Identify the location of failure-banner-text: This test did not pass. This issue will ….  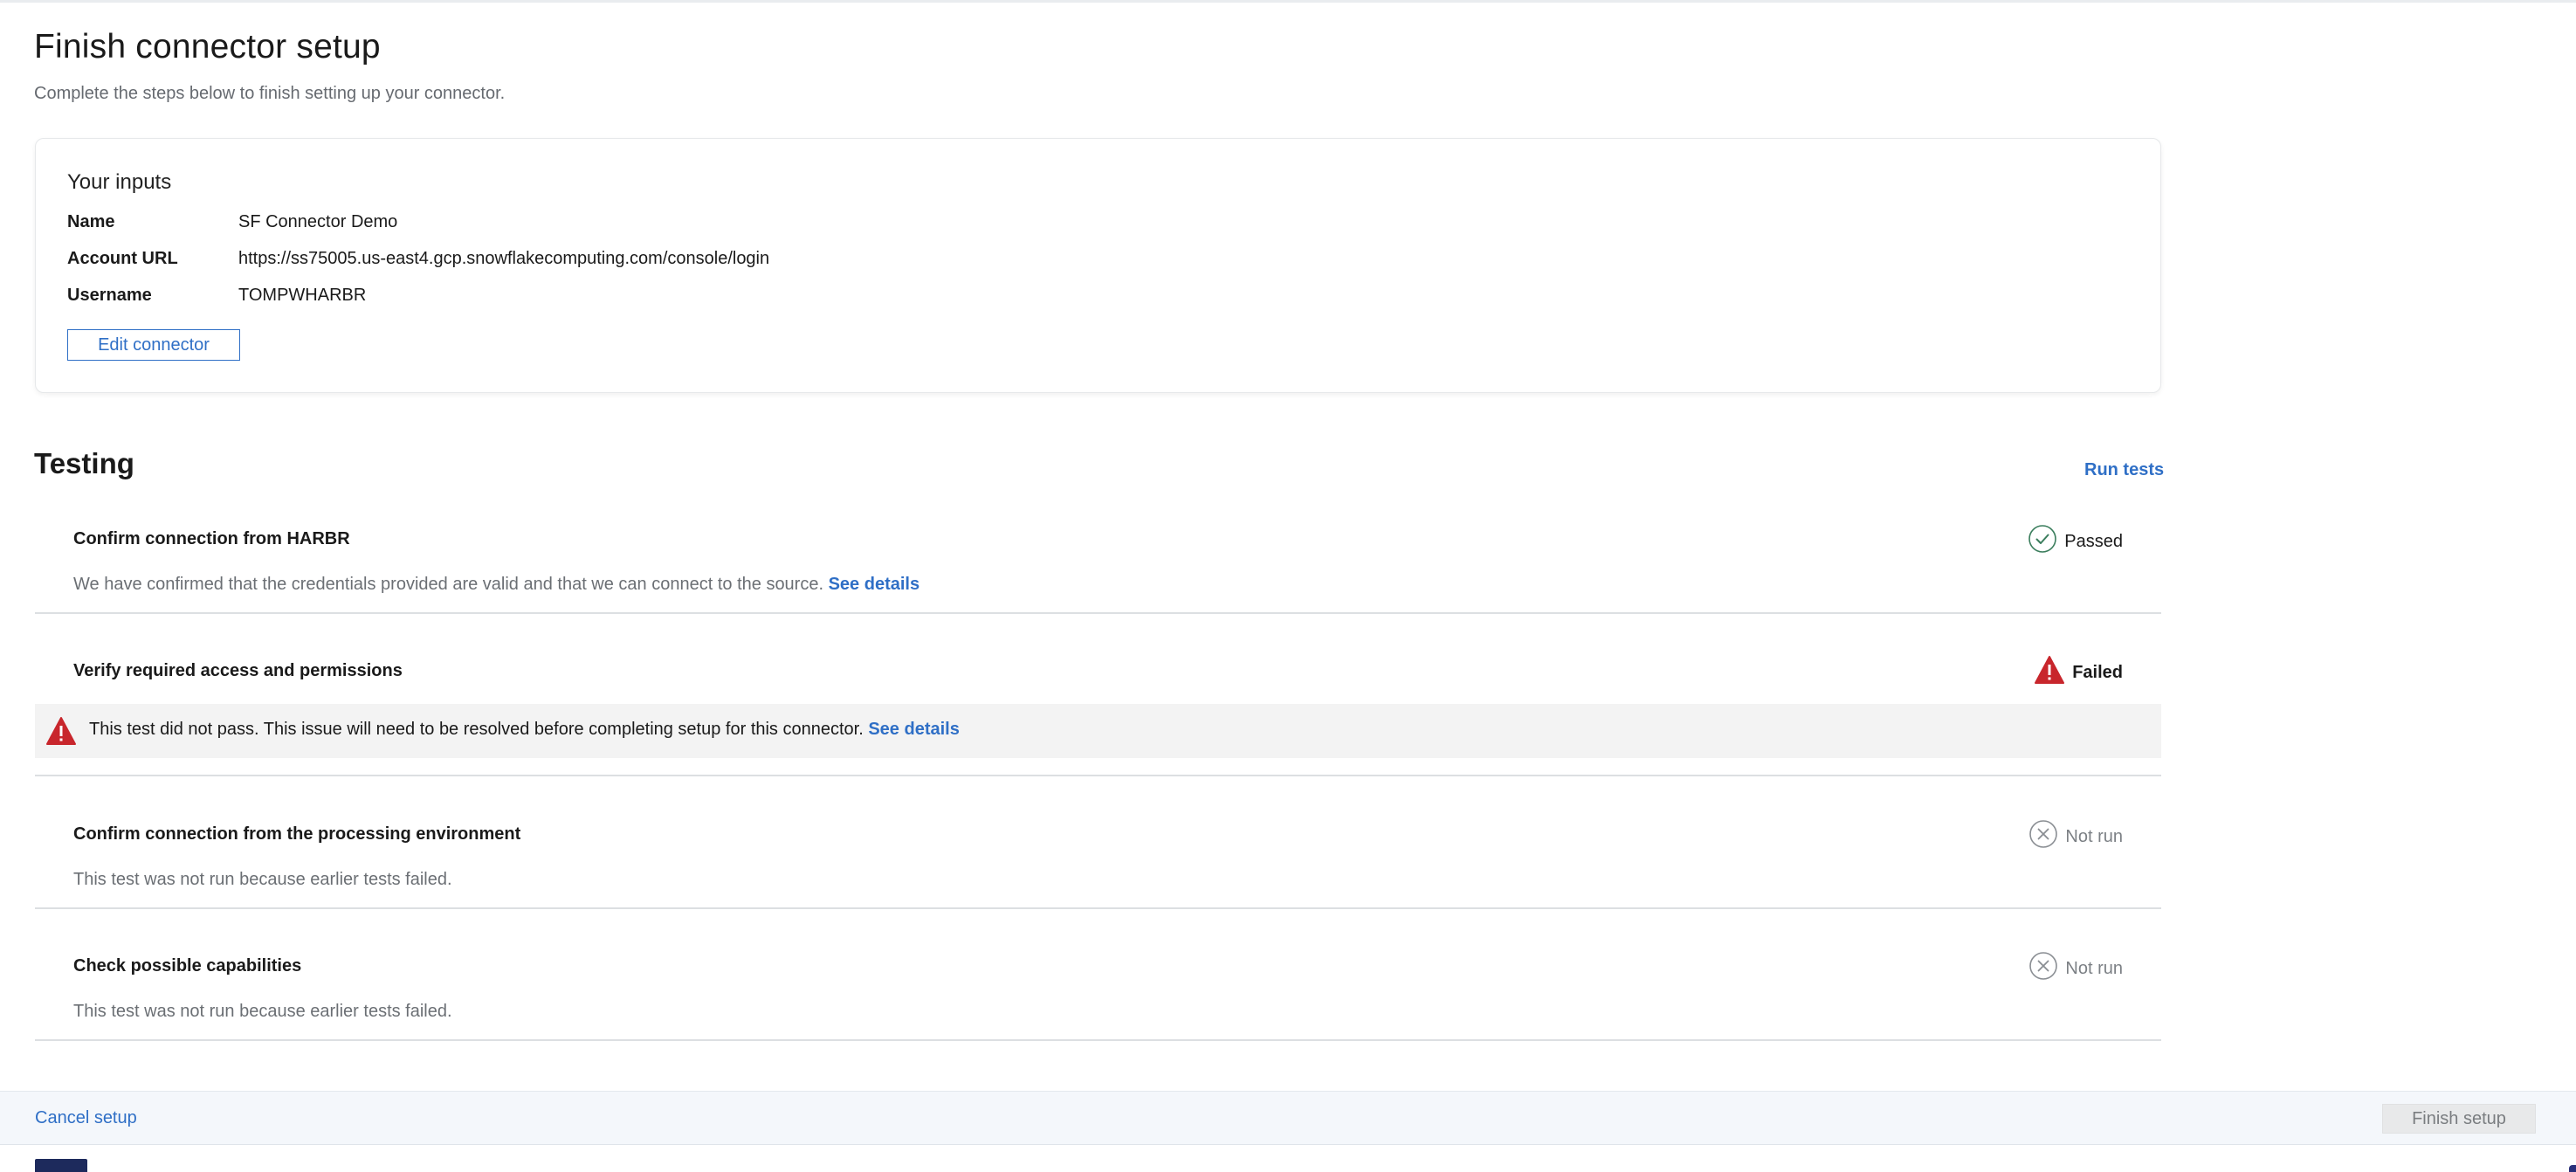
(524, 730).